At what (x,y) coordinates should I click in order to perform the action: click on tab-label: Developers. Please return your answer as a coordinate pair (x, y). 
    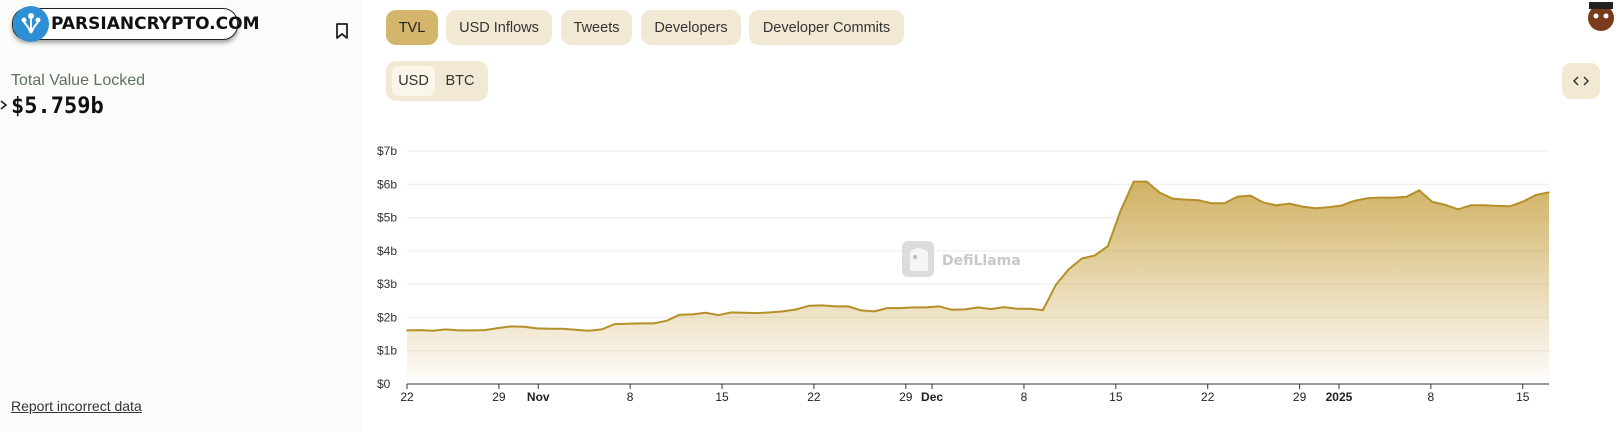
    Looking at the image, I should click on (691, 27).